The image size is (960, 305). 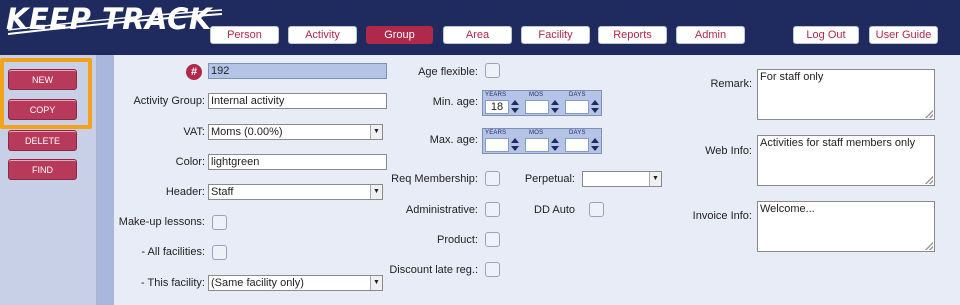 I want to click on administrative-checkbox, so click(x=492, y=209).